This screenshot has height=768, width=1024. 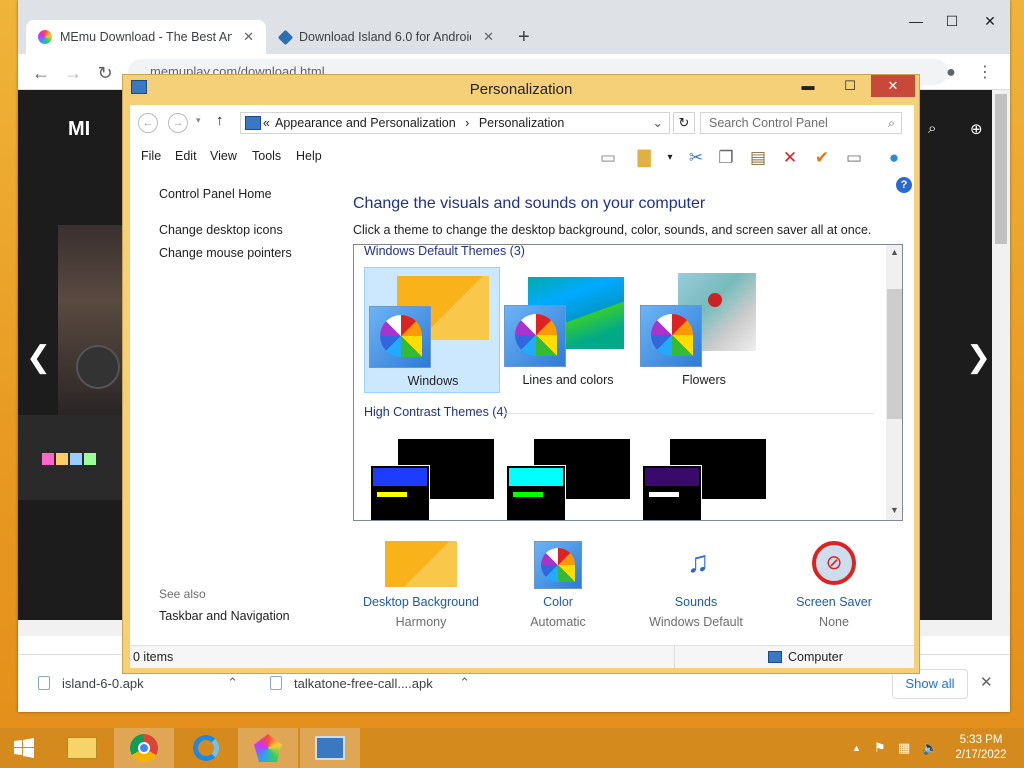 What do you see at coordinates (976, 129) in the screenshot?
I see `globe-icon: ⊕` at bounding box center [976, 129].